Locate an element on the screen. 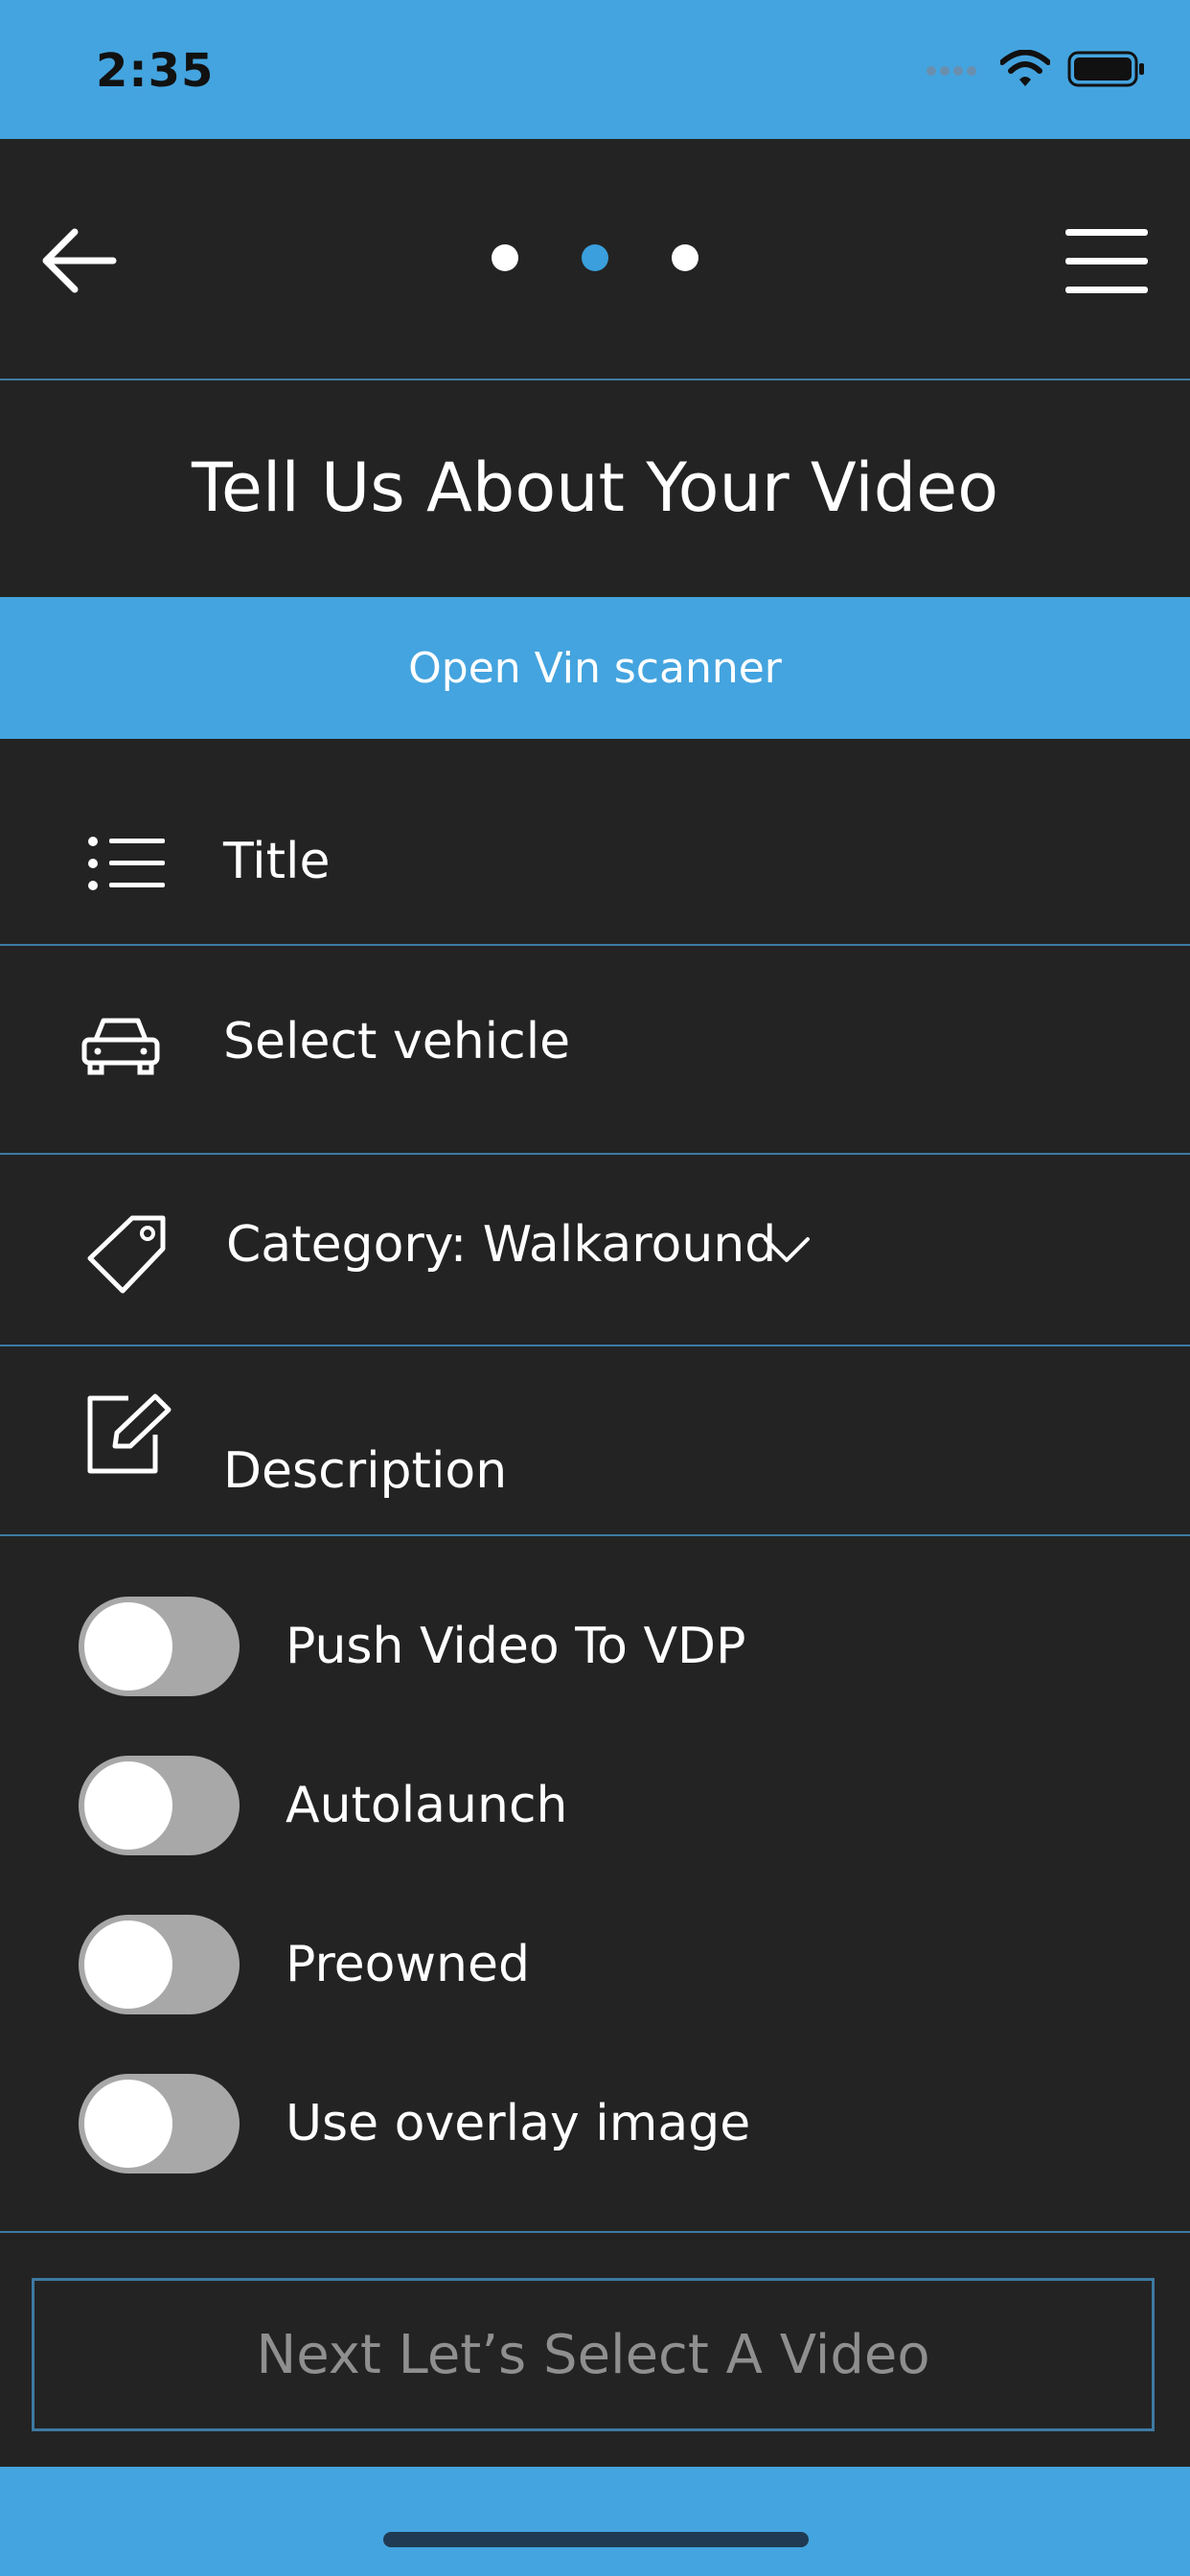 This screenshot has height=2576, width=1190. use-overlay-image-switch is located at coordinates (159, 2124).